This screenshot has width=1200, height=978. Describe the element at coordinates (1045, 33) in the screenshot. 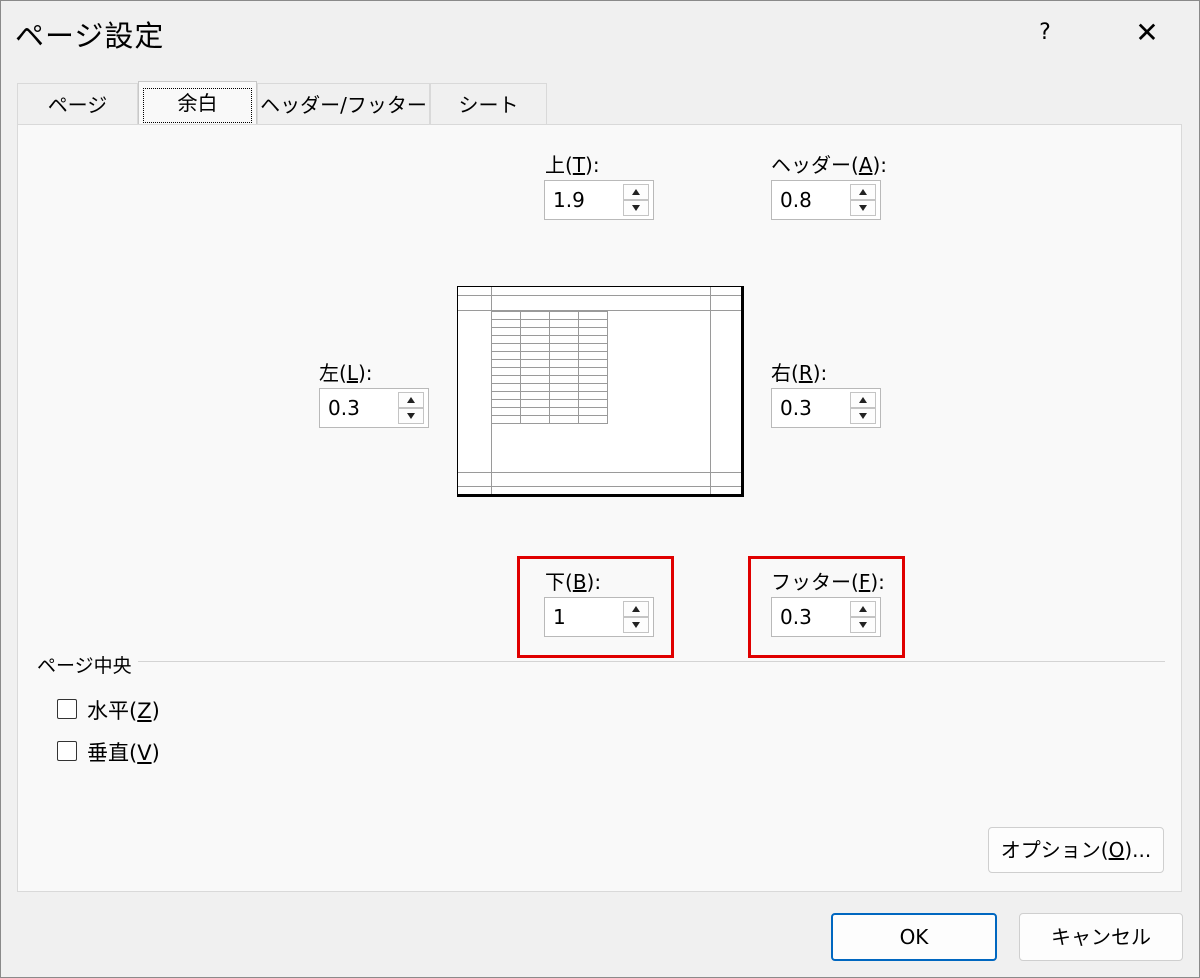

I see `help-button: ?` at that location.